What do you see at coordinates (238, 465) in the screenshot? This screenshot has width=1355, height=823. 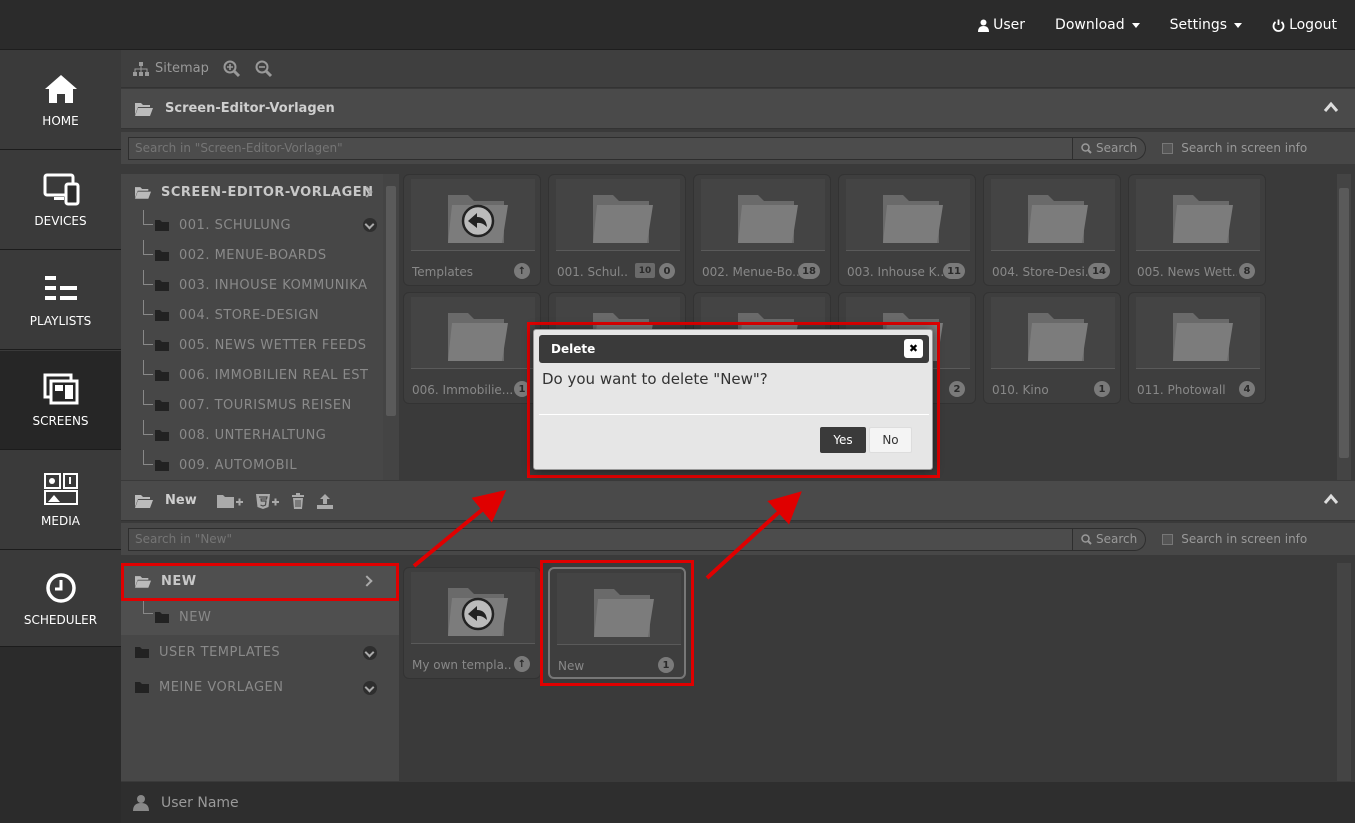 I see `tree-item-label: 009. AUTOMOBIL` at bounding box center [238, 465].